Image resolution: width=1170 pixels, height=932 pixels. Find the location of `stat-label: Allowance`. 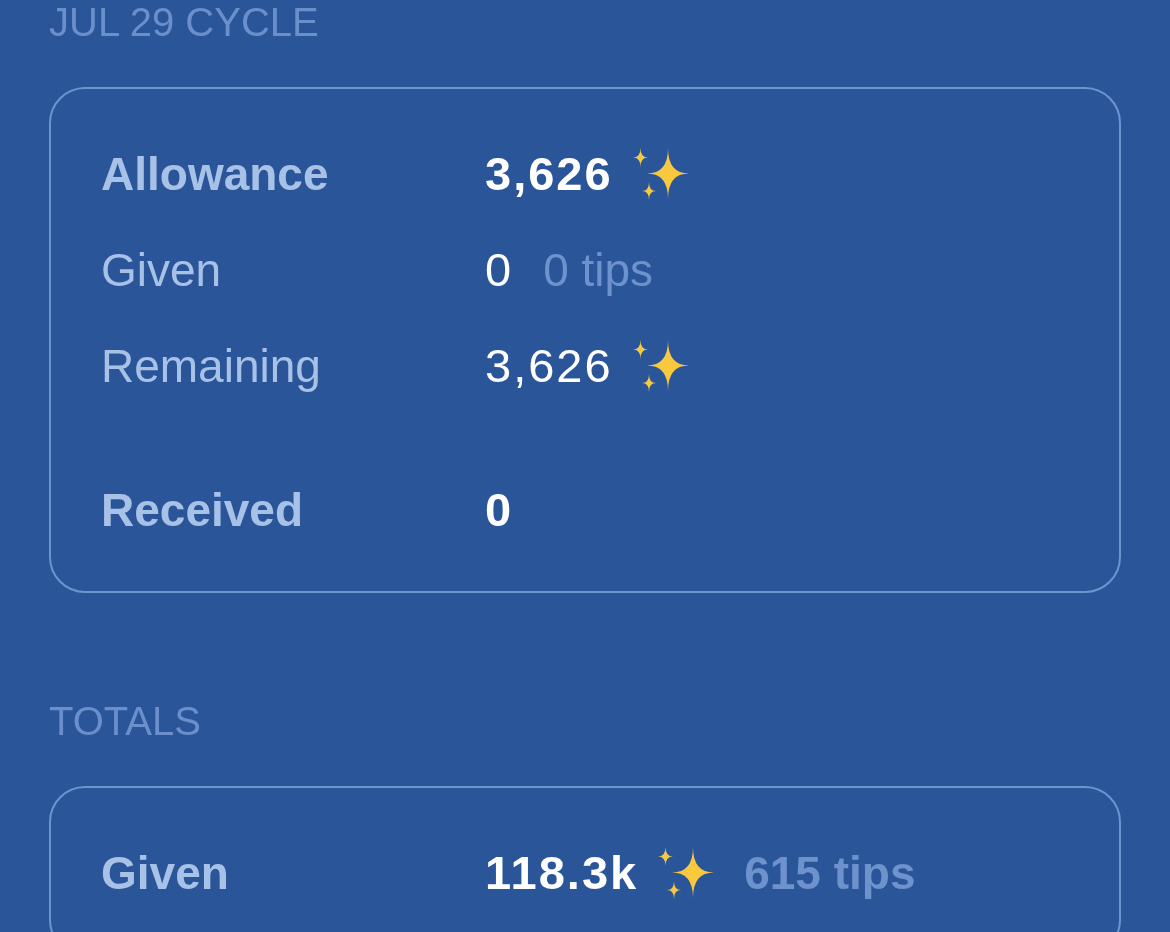

stat-label: Allowance is located at coordinates (215, 174).